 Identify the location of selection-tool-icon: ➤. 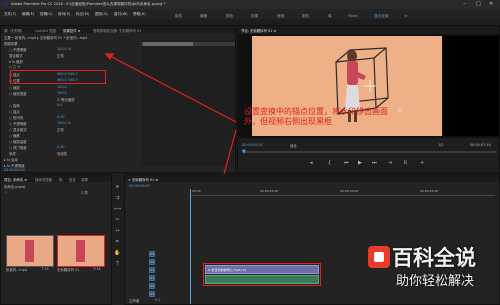
(117, 187).